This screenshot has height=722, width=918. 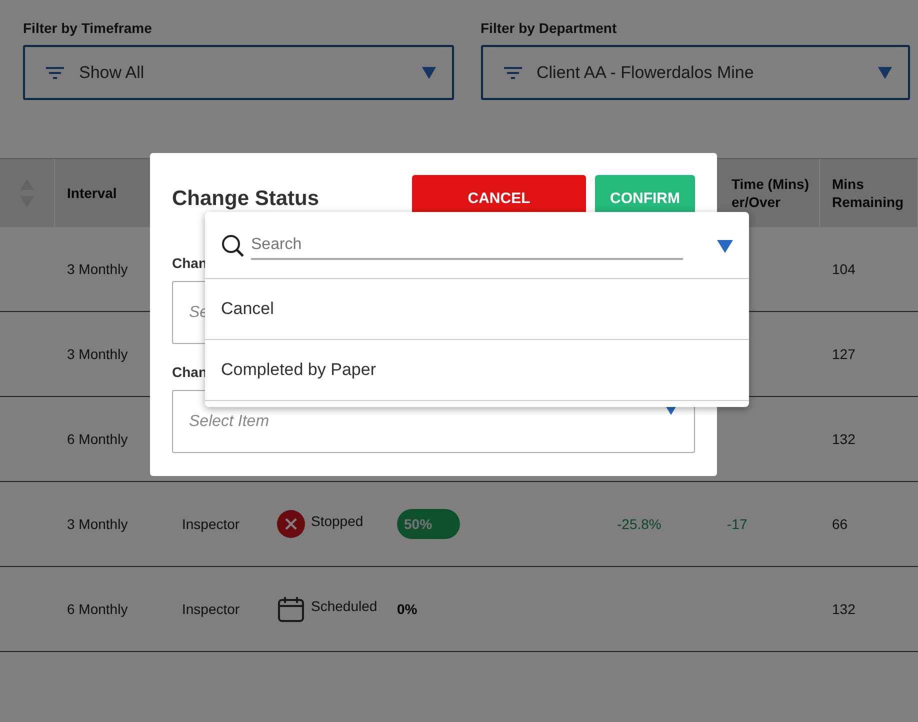 What do you see at coordinates (291, 609) in the screenshot?
I see `calendar-icon` at bounding box center [291, 609].